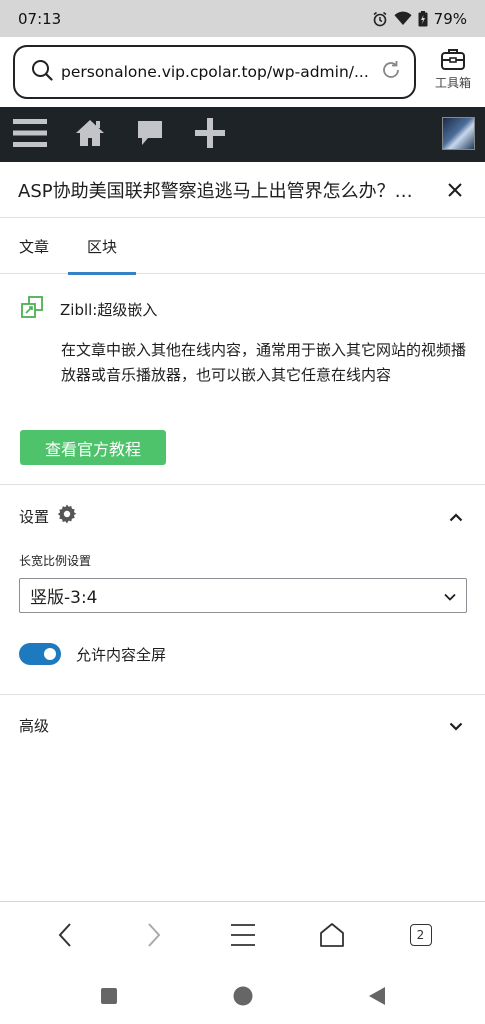 The width and height of the screenshot is (485, 1024). I want to click on circle-icon, so click(242, 995).